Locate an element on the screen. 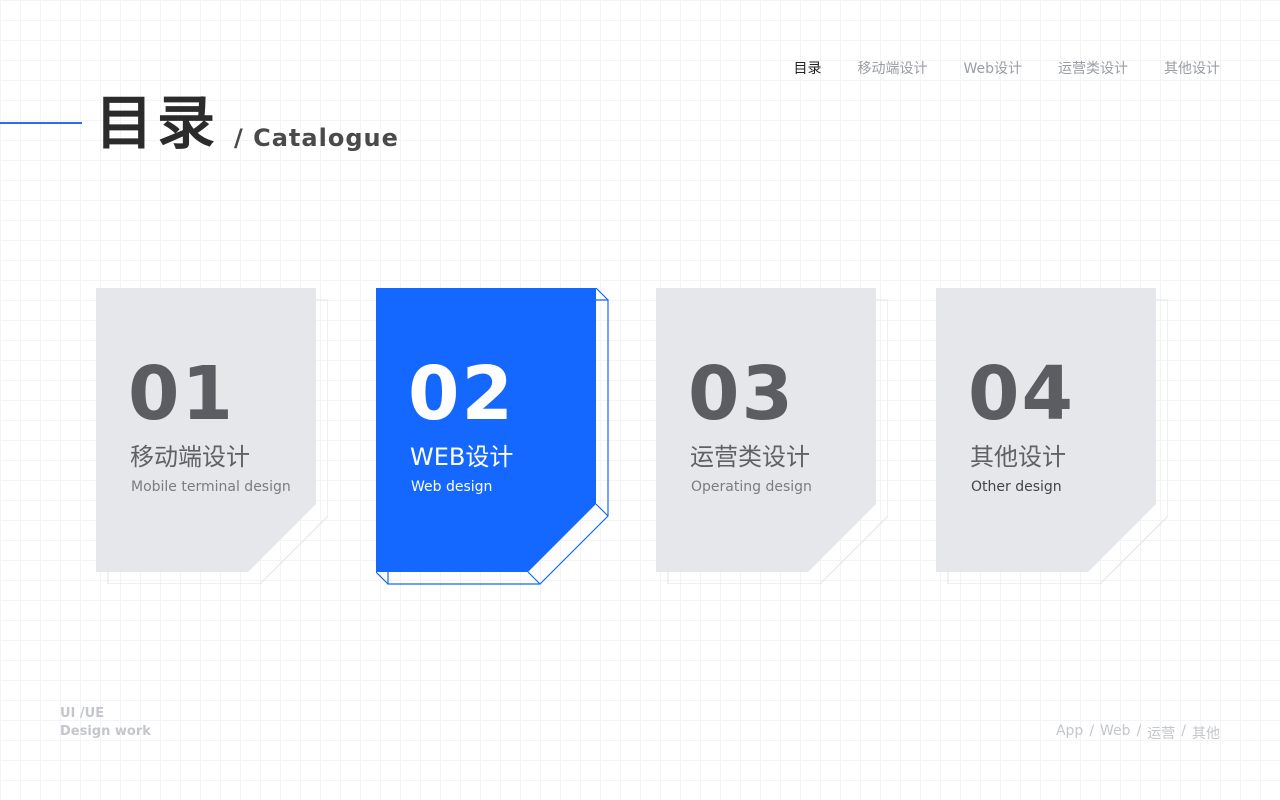  nav-item-web-design: Web设计 is located at coordinates (992, 68).